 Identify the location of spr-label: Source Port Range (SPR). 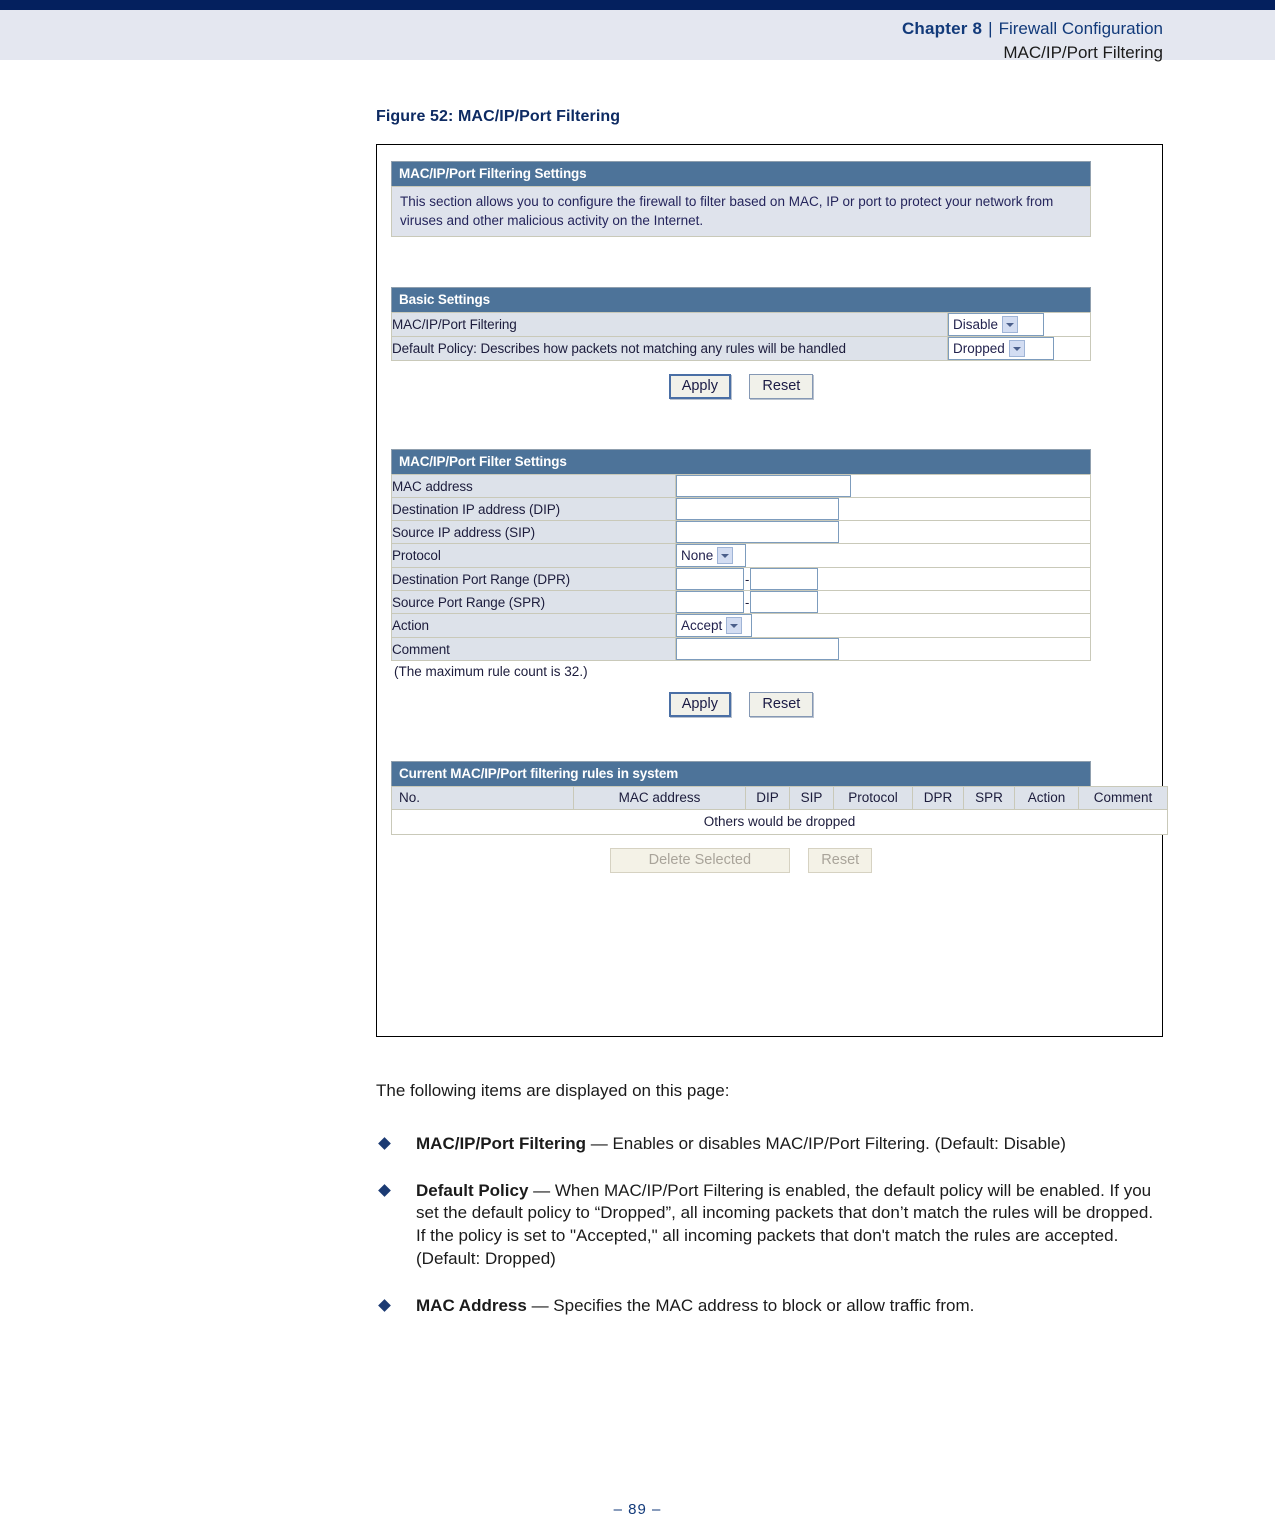
(533, 602).